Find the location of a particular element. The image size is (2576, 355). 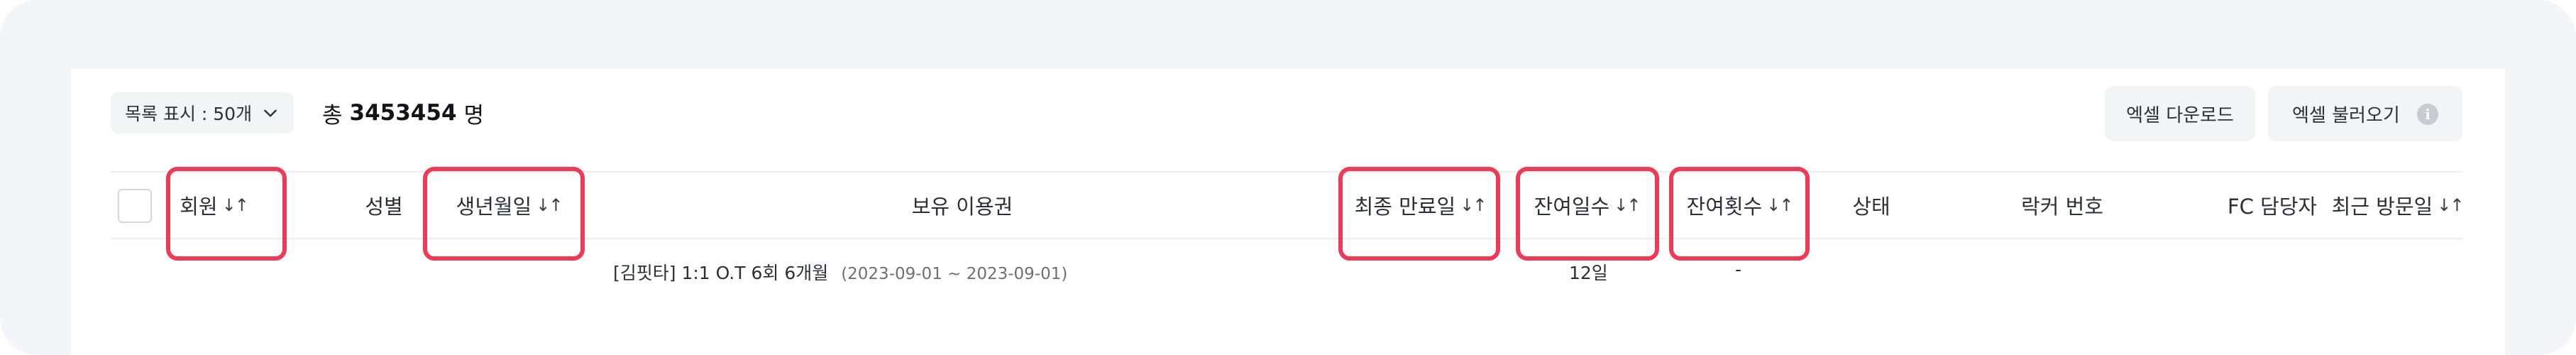

excel-download-button: 엑셀 다운로드 is located at coordinates (2180, 113).